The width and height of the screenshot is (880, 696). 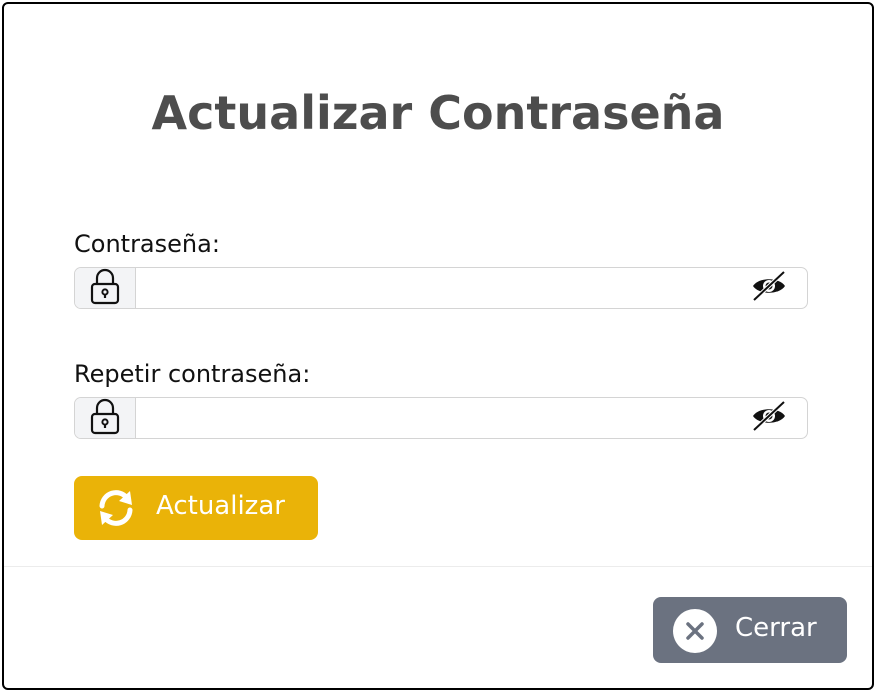 I want to click on password-input, so click(x=436, y=288).